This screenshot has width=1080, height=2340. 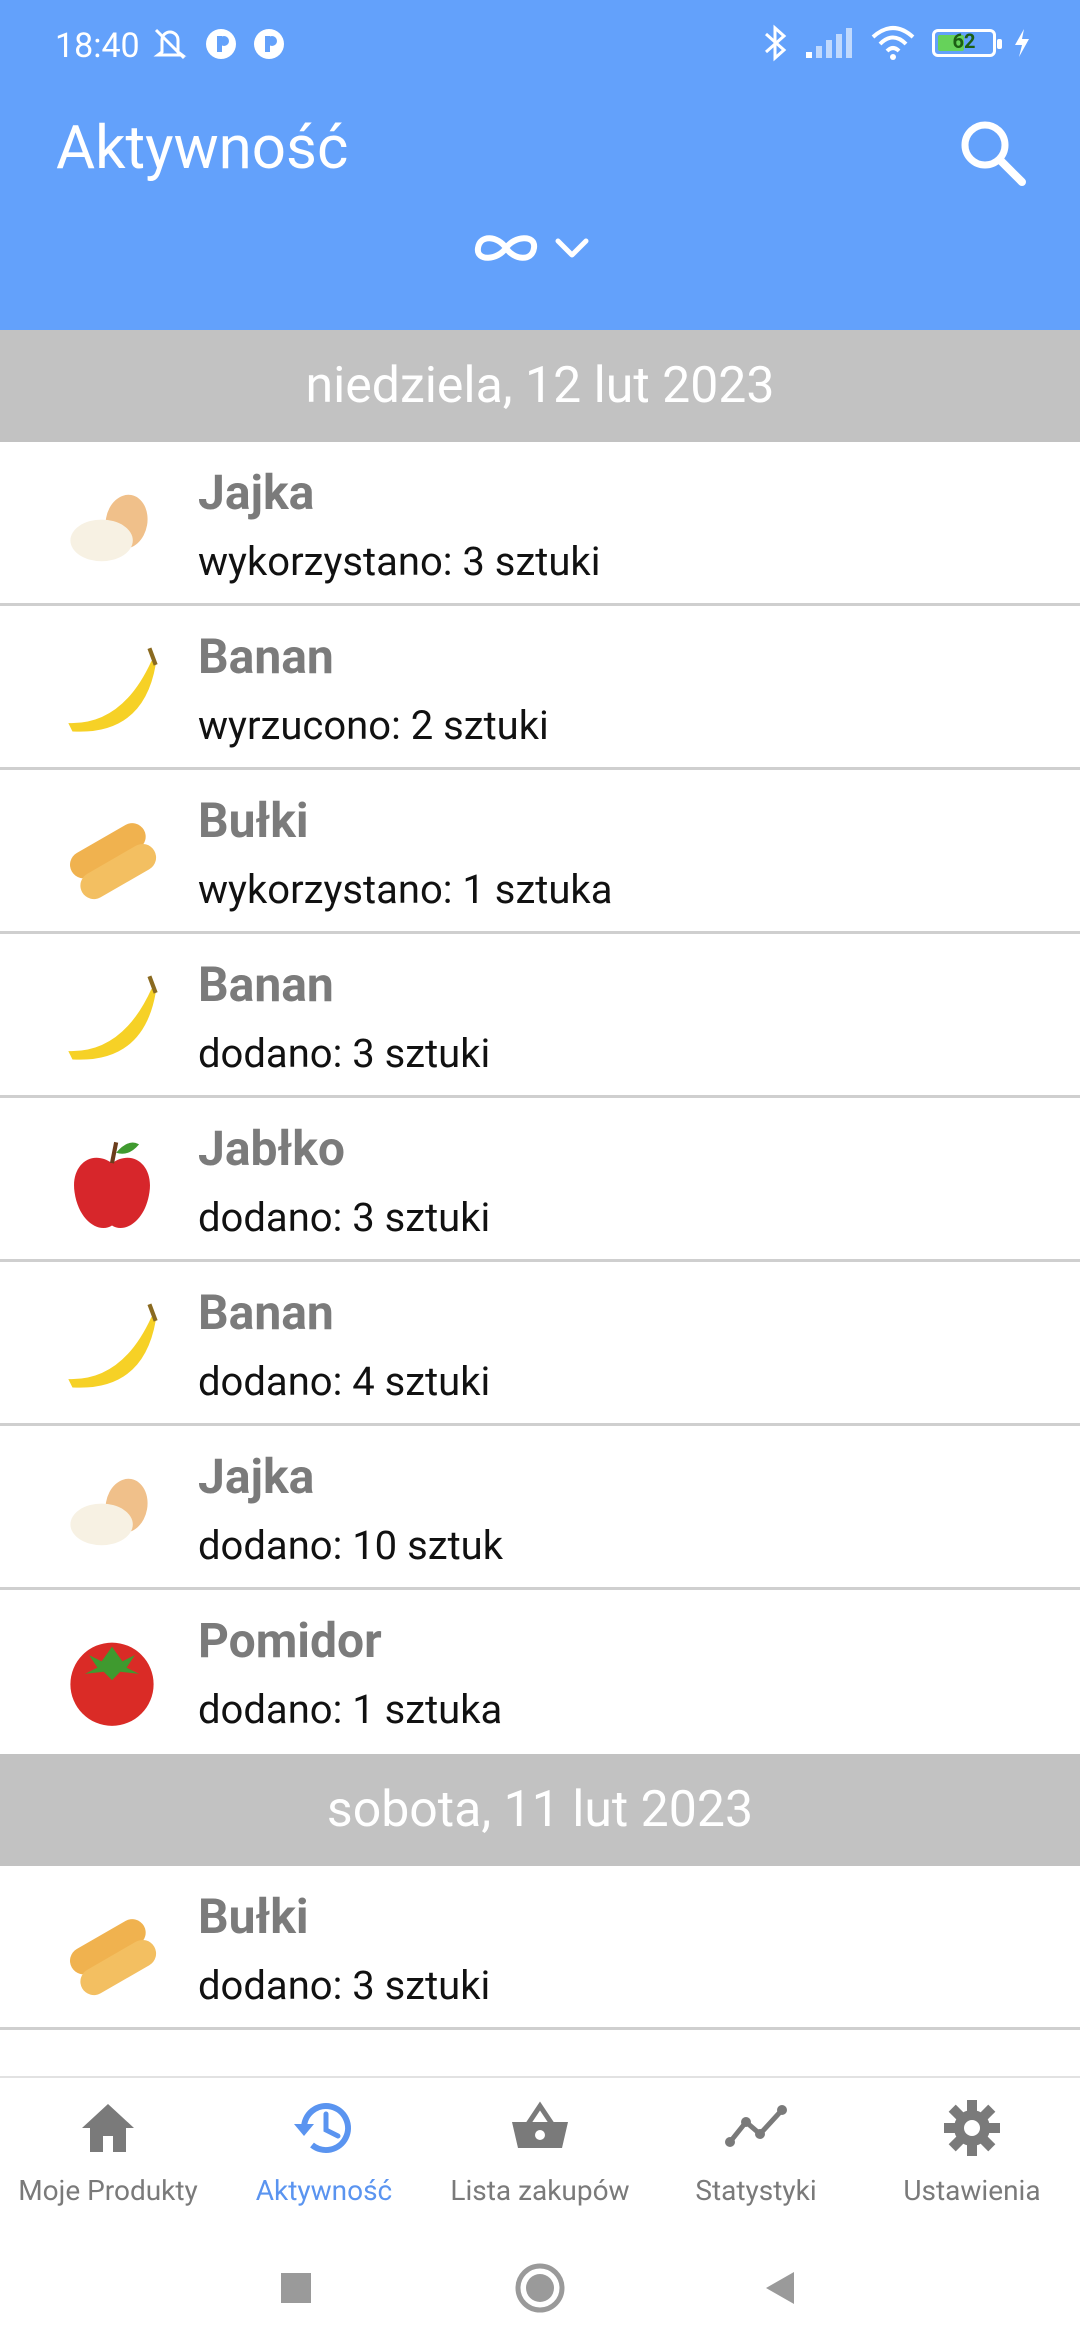 I want to click on activity-description: dodano: 4 sztuki, so click(x=344, y=1381).